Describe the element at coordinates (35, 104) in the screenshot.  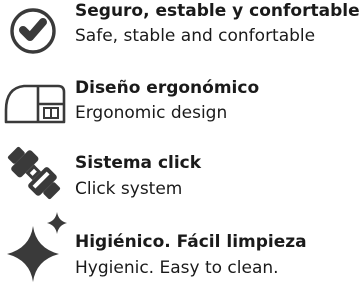
I see `ergonomic-seat-icon` at that location.